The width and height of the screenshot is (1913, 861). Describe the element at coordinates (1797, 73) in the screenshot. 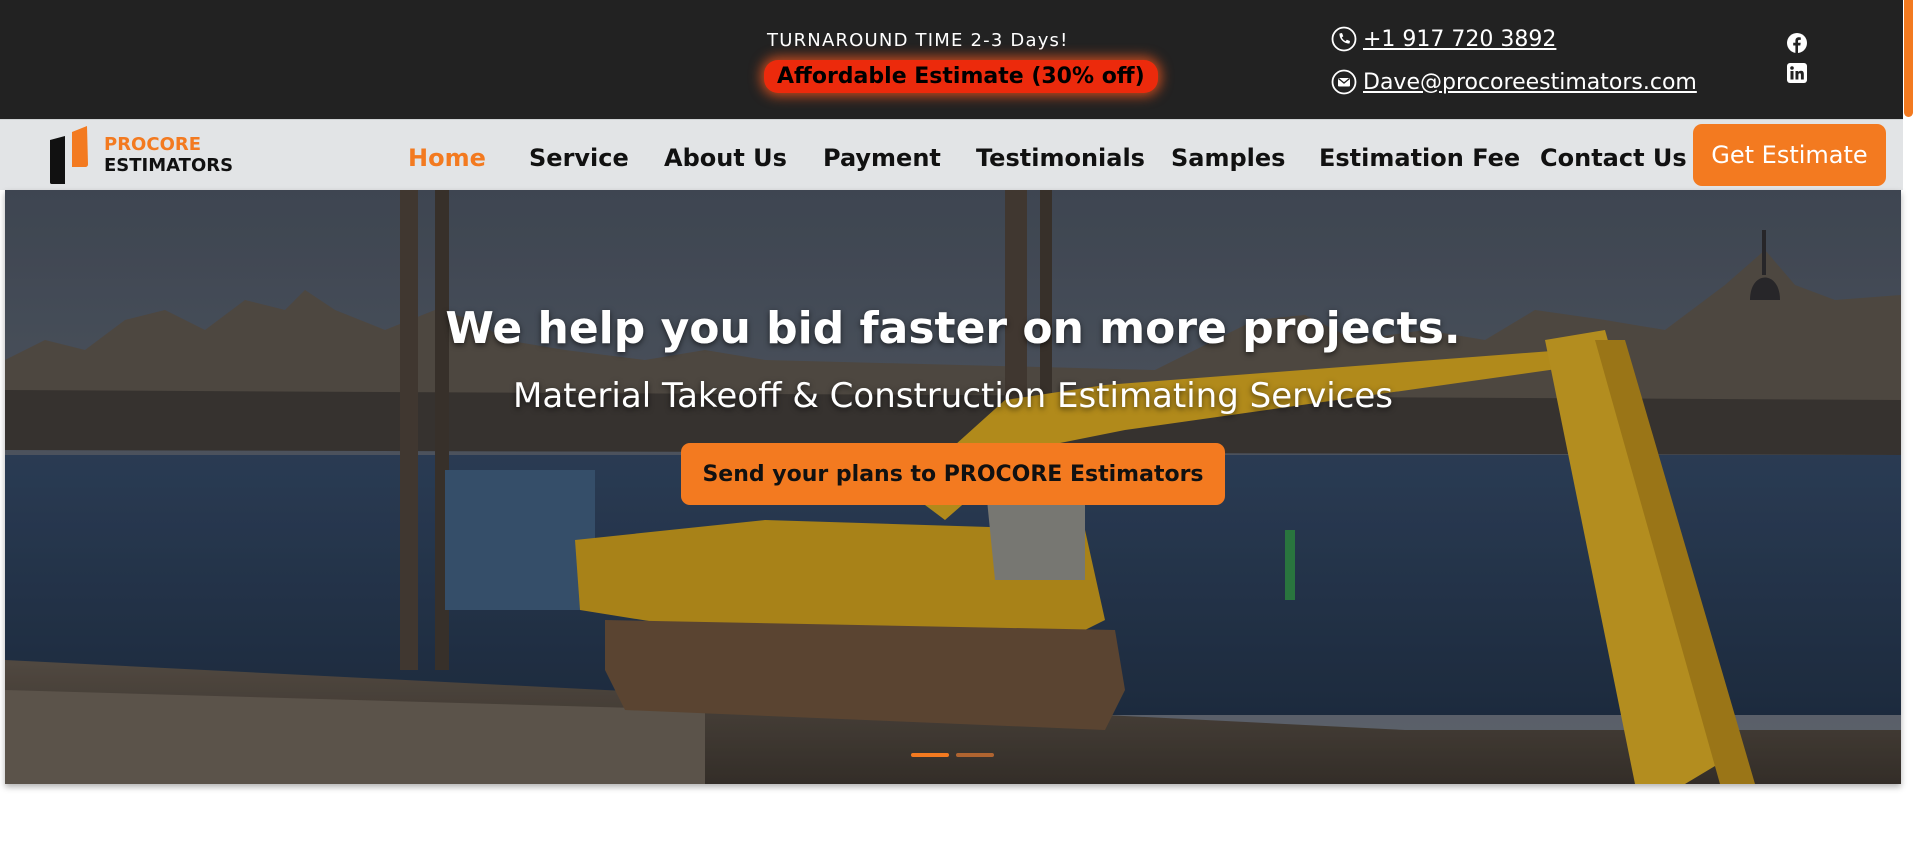

I see `linkedin-icon` at that location.